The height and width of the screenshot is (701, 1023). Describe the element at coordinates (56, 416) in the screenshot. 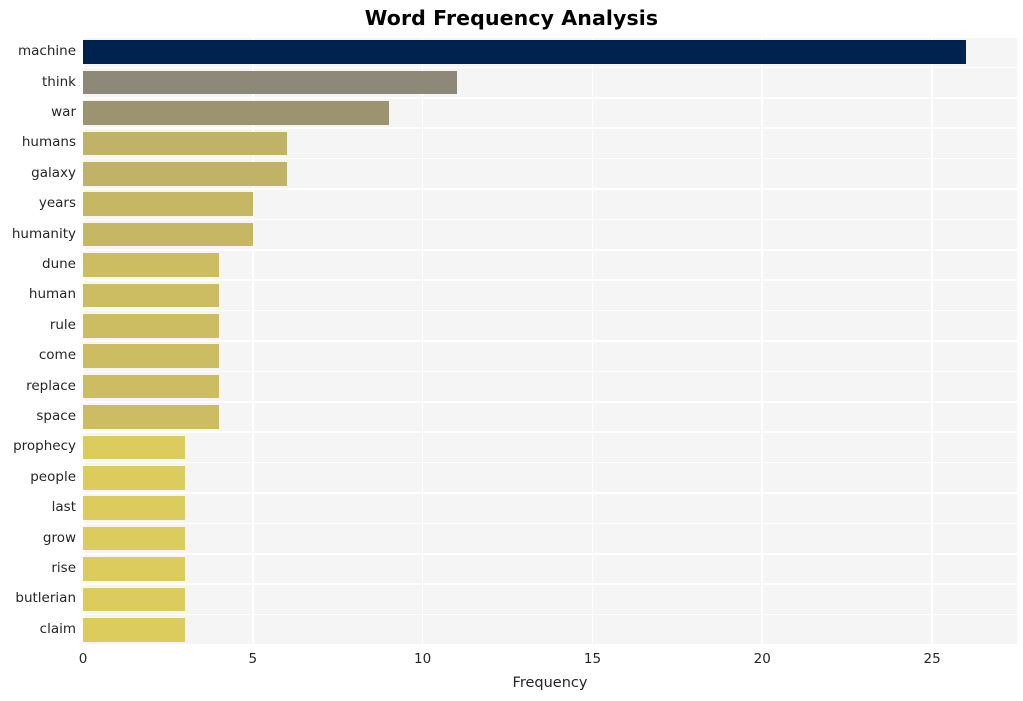

I see `y-tick-label-space: space` at that location.